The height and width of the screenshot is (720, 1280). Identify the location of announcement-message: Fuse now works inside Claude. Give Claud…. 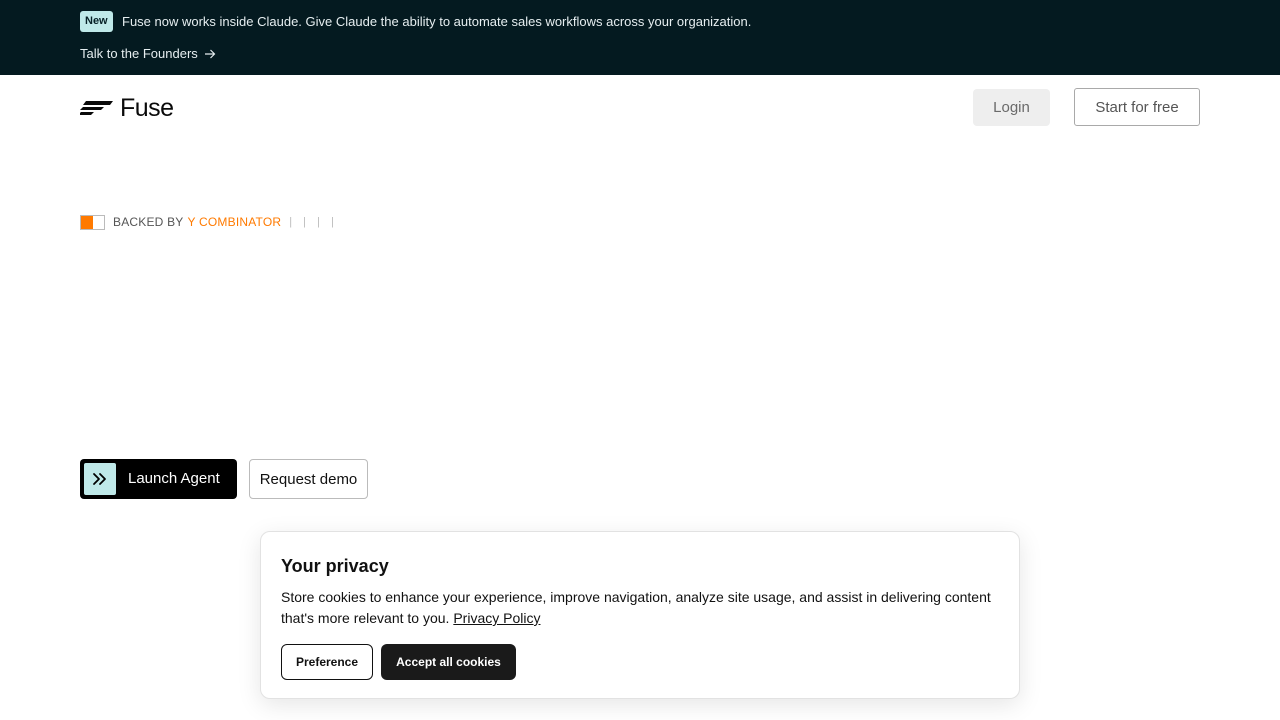
(437, 21).